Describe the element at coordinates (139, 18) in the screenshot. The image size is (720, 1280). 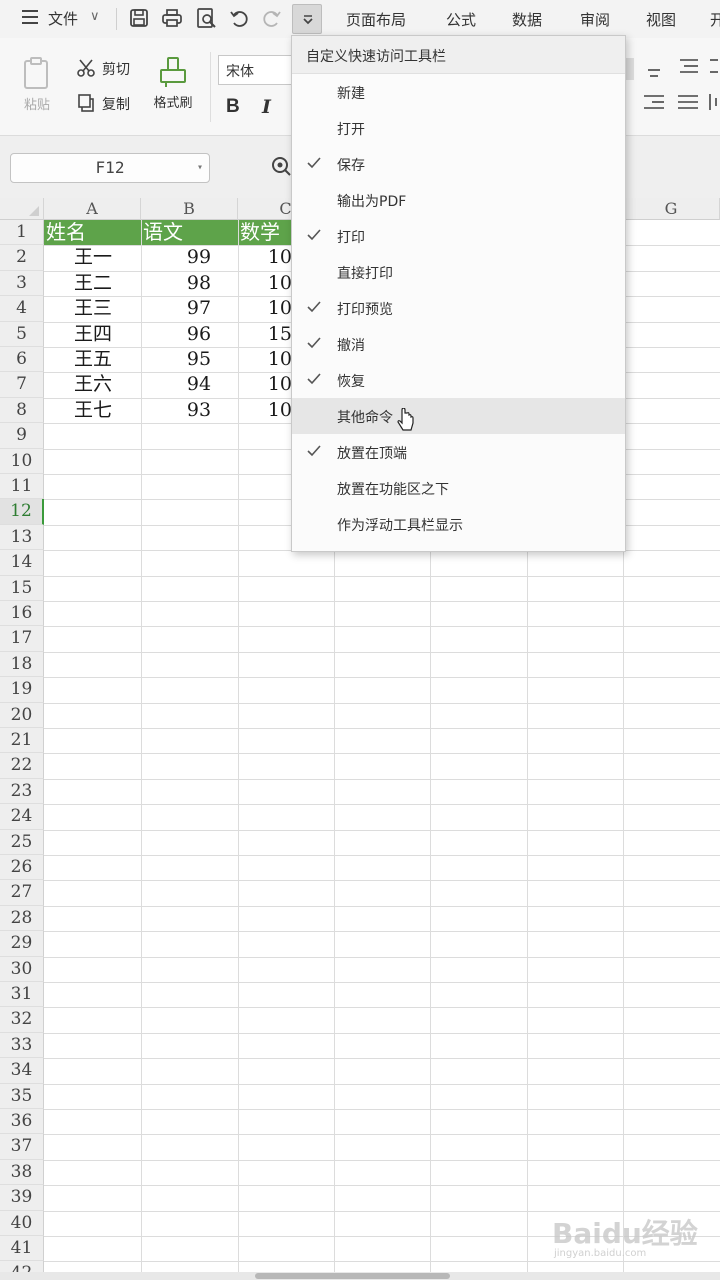
I see `save-icon` at that location.